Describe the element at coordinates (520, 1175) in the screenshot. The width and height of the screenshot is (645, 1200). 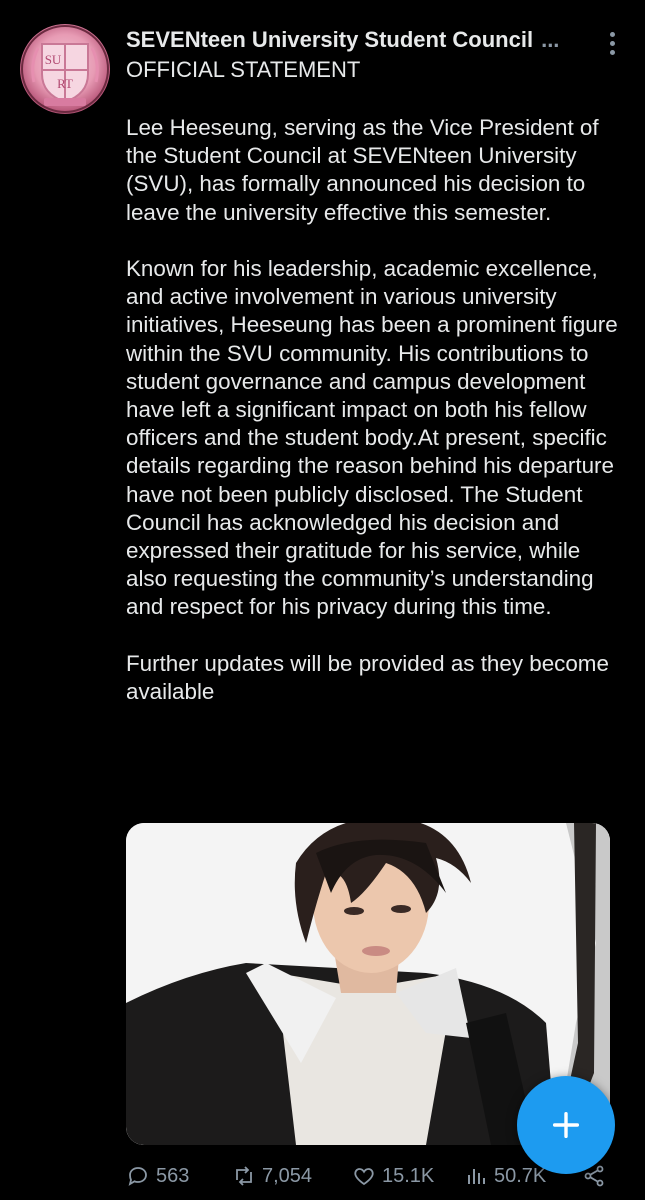
I see `view-count: 50.7K` at that location.